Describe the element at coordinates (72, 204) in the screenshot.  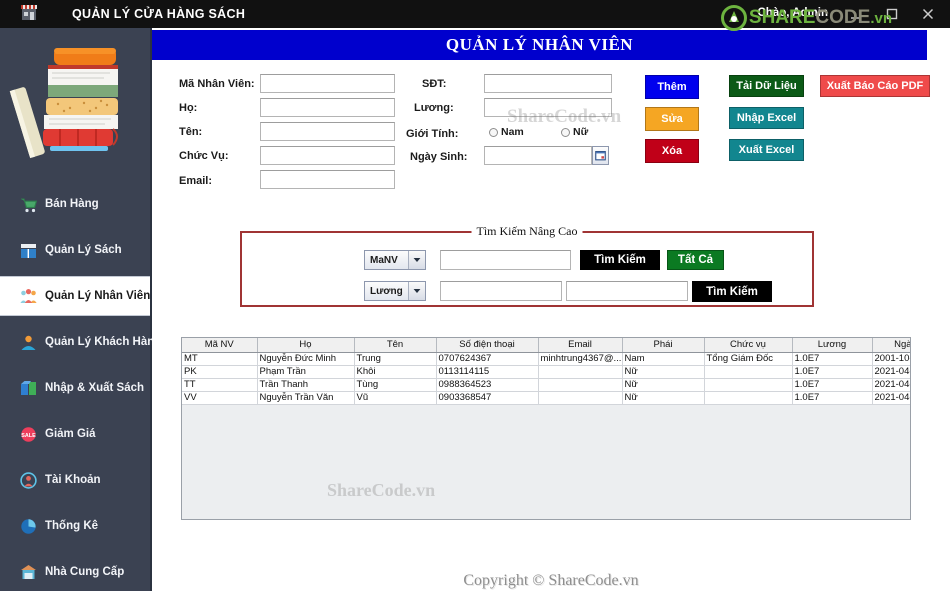
I see `sidebar-item-label: Bán Hàng` at that location.